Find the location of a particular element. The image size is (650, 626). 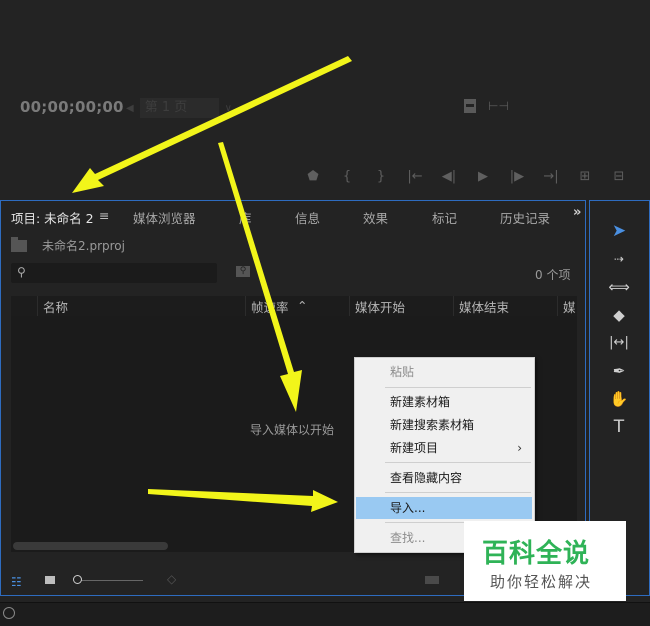

submenu-arrow-icon: › is located at coordinates (519, 448).